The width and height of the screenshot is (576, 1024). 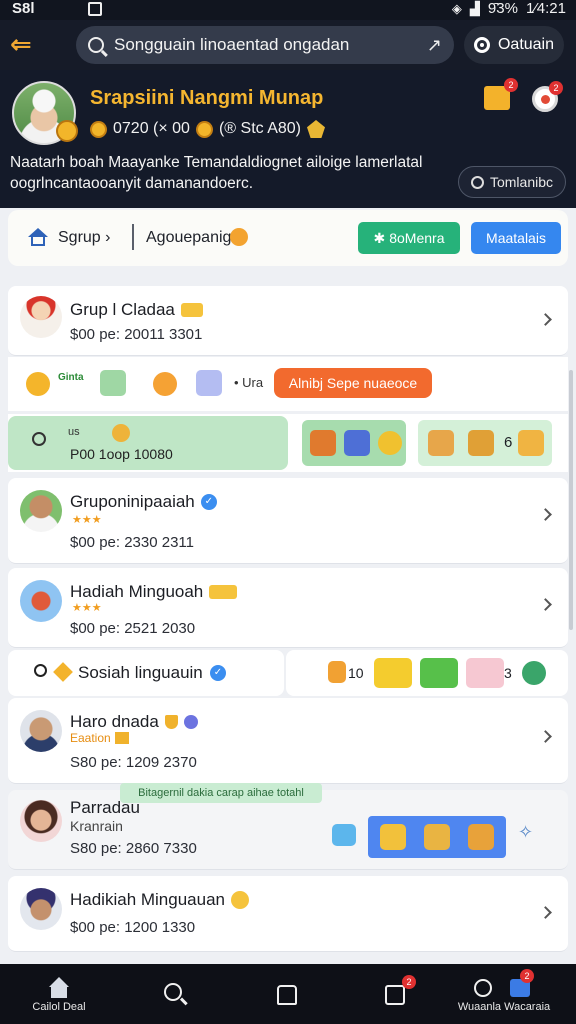 I want to click on social-items-card: 10 3, so click(x=427, y=673).